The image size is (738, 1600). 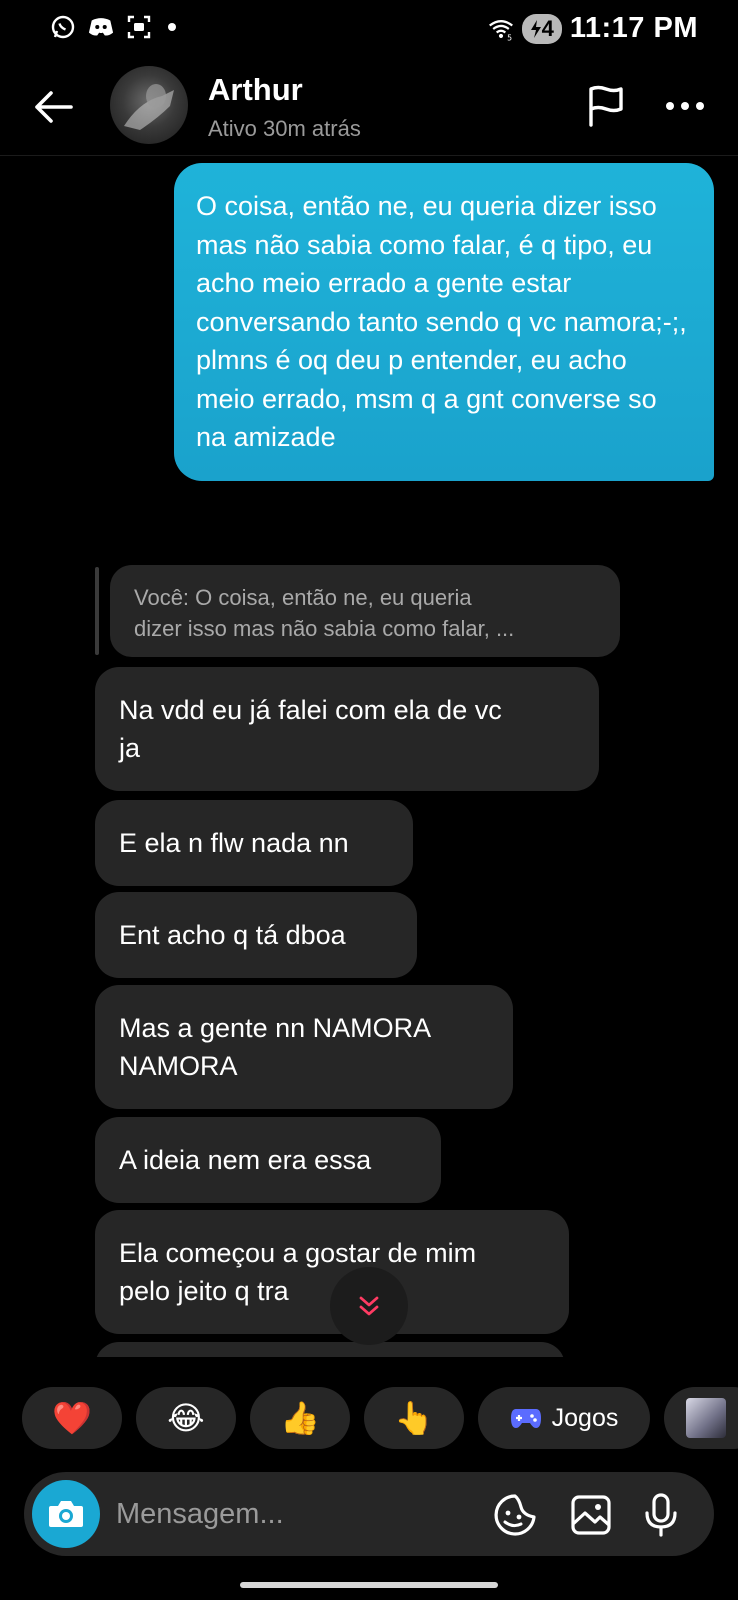 I want to click on games-button: Jogos, so click(x=564, y=1418).